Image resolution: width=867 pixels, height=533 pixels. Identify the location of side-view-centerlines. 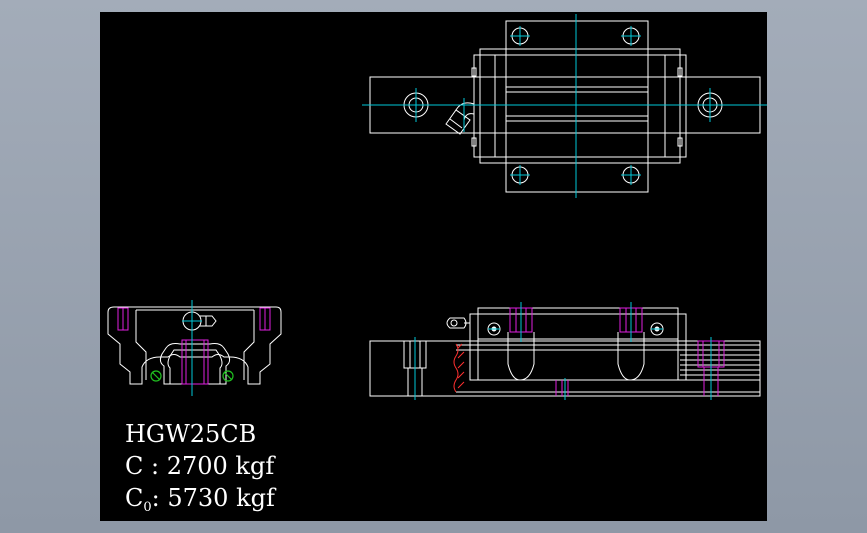
(563, 351).